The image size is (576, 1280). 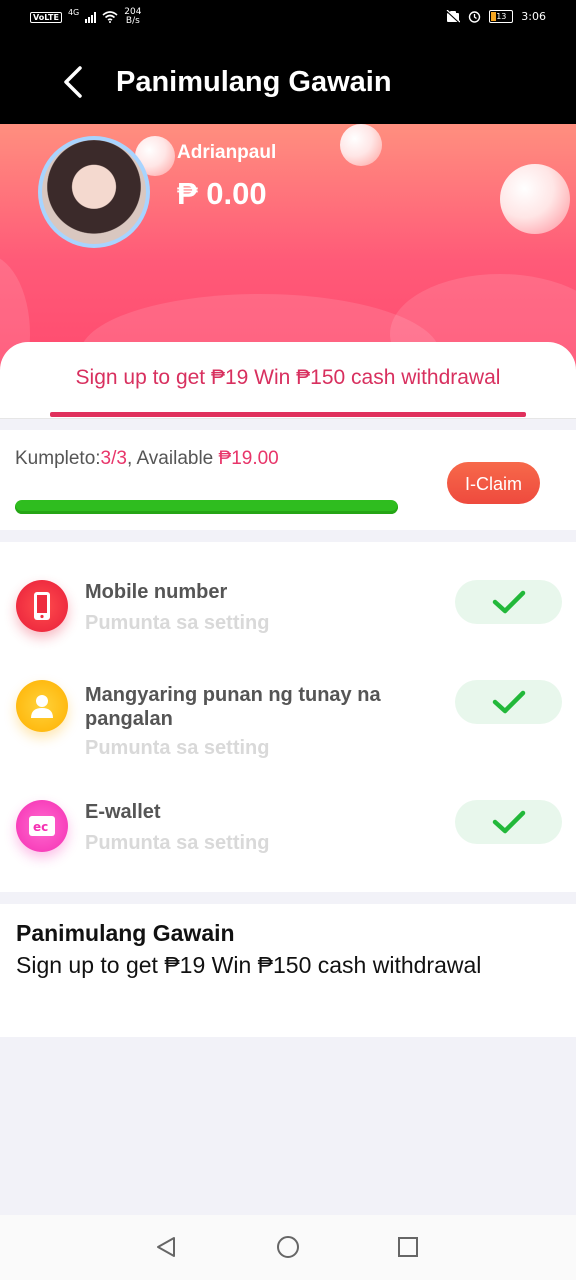 What do you see at coordinates (233, 707) in the screenshot?
I see `task-title: Mangyaring punan ng tunay na pangalan` at bounding box center [233, 707].